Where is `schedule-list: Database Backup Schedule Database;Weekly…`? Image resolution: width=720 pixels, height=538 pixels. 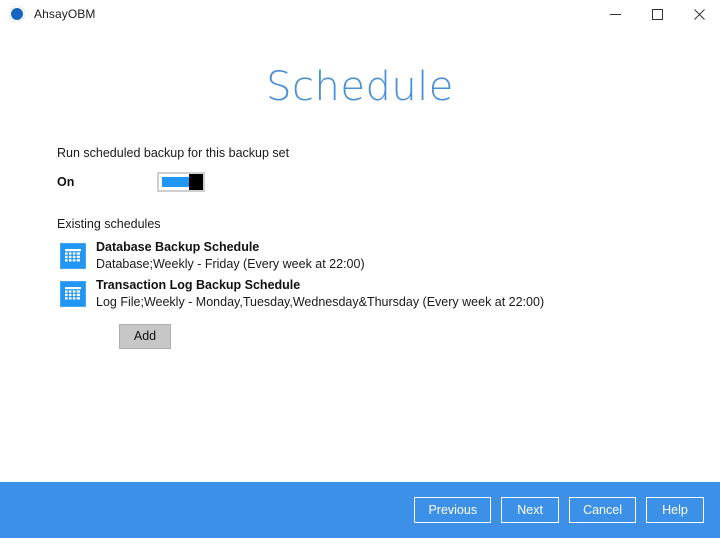
schedule-list: Database Backup Schedule Database;Weekly… is located at coordinates (368, 275).